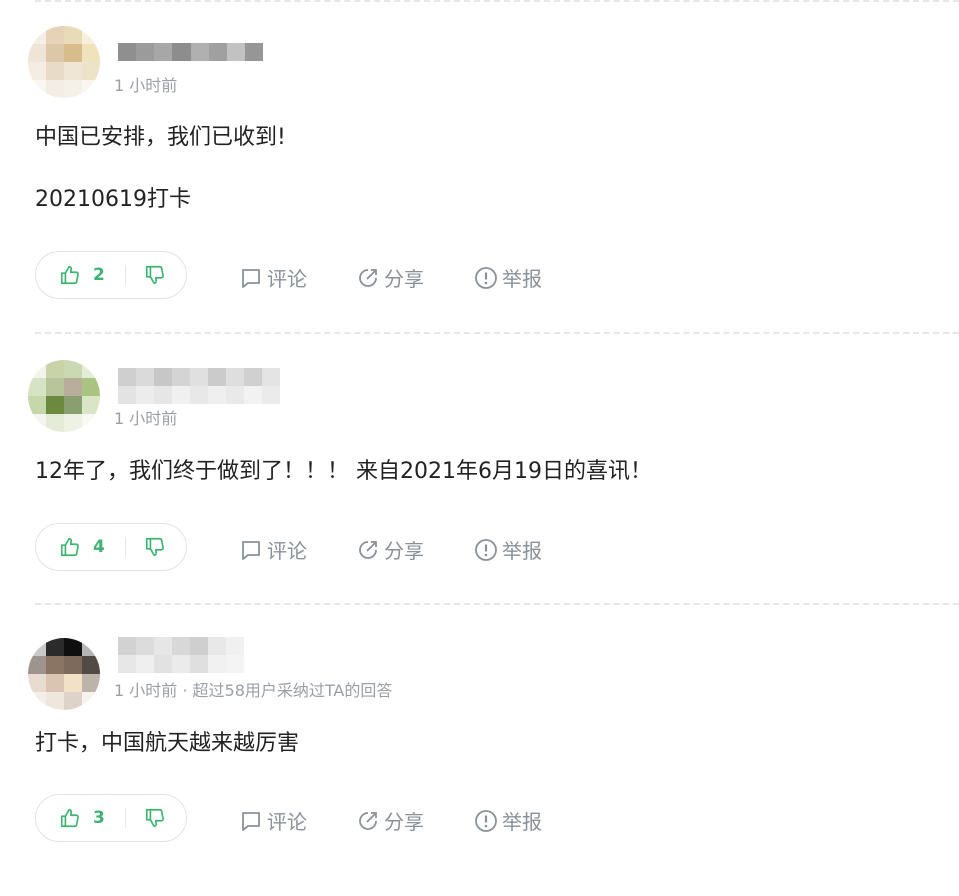 This screenshot has width=959, height=896. Describe the element at coordinates (167, 743) in the screenshot. I see `answer-text: 打卡，中国航天越来越厉害` at that location.